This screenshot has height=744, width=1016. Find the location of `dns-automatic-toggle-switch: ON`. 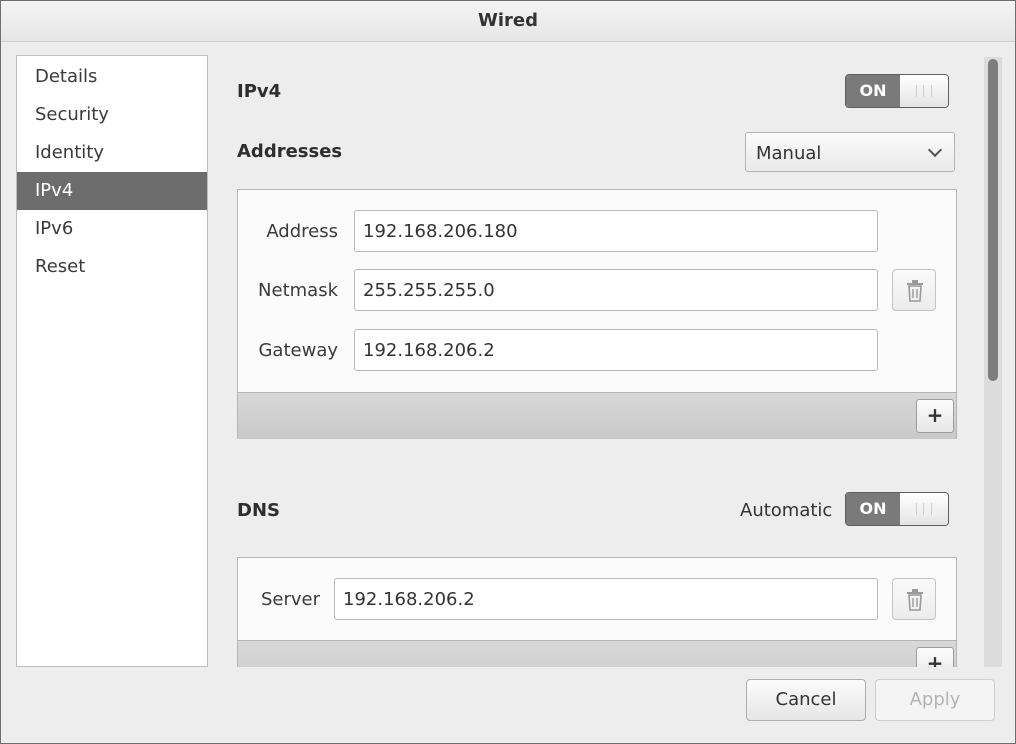

dns-automatic-toggle-switch: ON is located at coordinates (897, 509).